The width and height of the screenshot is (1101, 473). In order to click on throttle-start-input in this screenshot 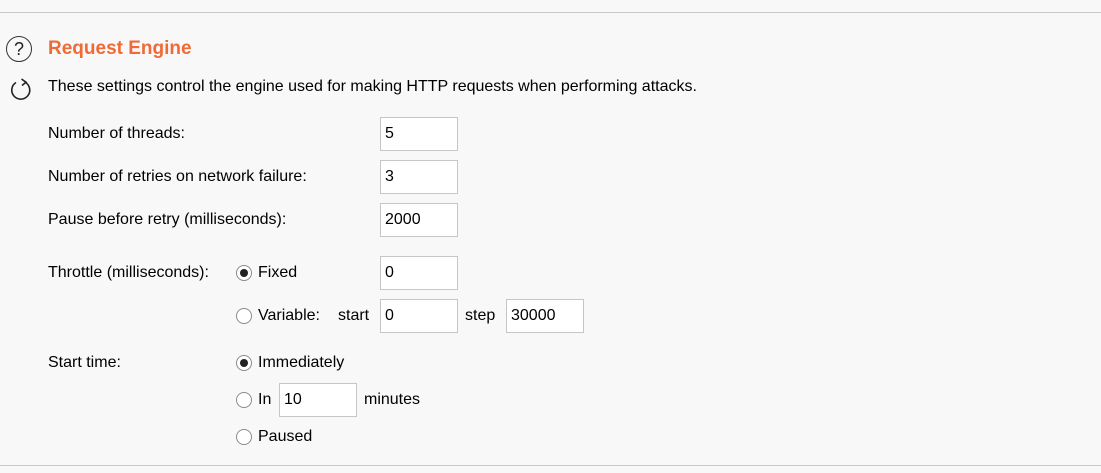, I will do `click(419, 316)`.